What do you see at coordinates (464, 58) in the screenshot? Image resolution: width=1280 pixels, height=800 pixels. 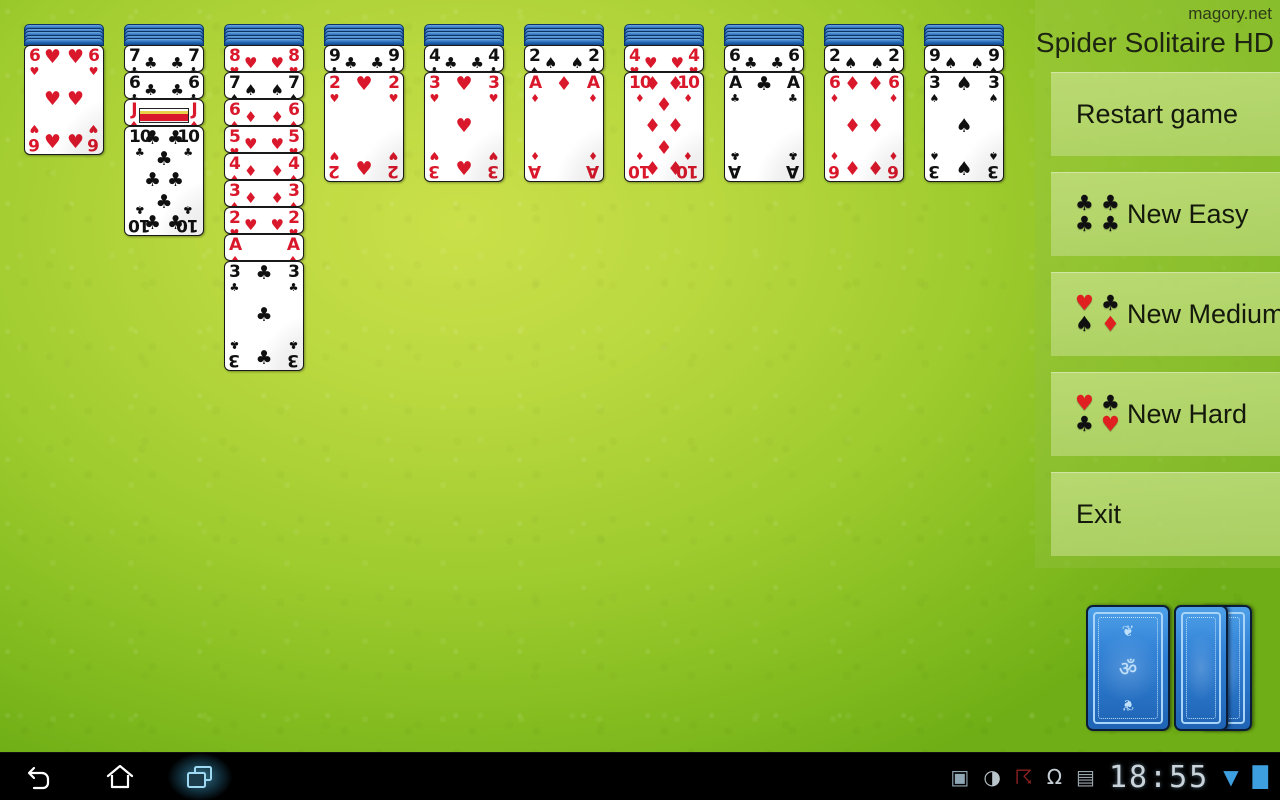 I see `playing-card: 4 ♣ 4 ♣ ♣ ♣` at bounding box center [464, 58].